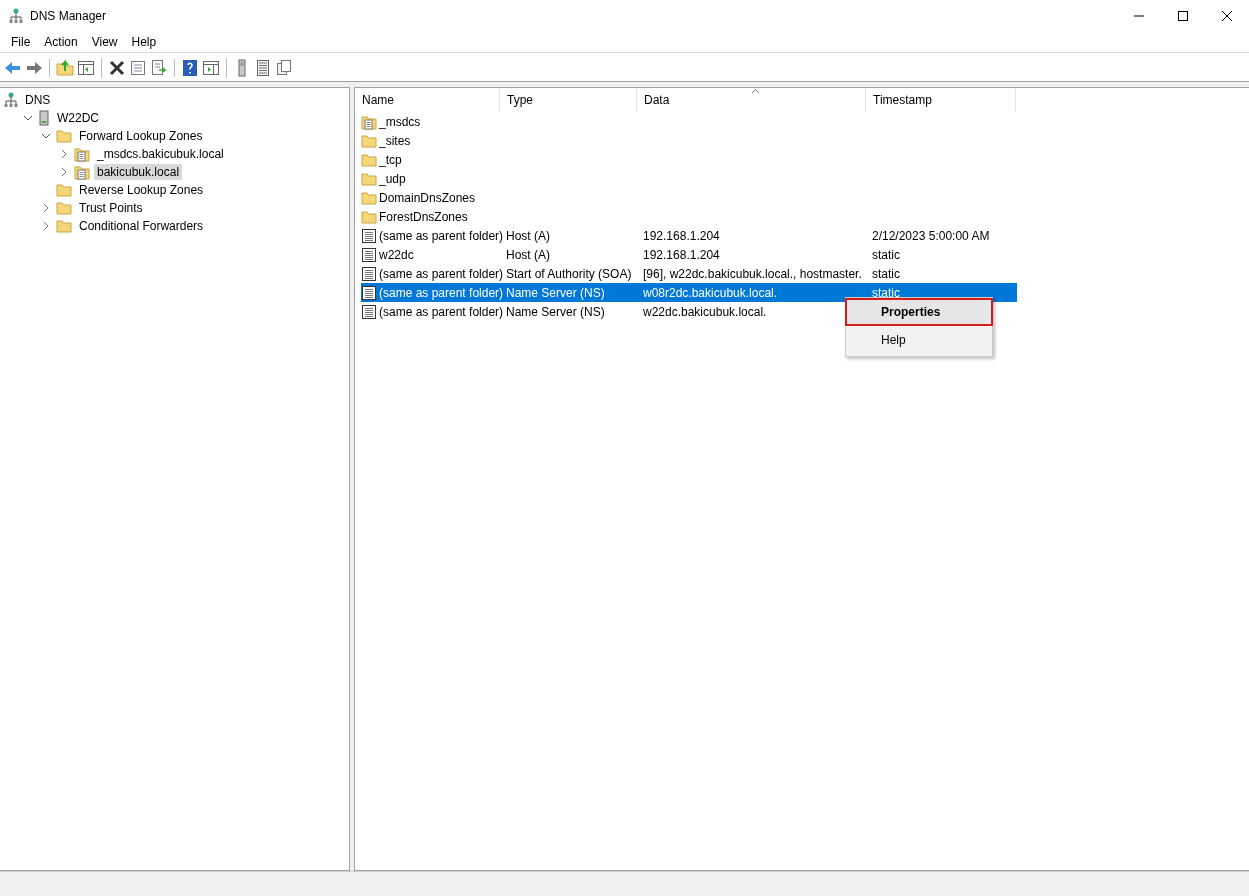 The width and height of the screenshot is (1249, 896). What do you see at coordinates (751, 100) in the screenshot?
I see `column-header: Data` at bounding box center [751, 100].